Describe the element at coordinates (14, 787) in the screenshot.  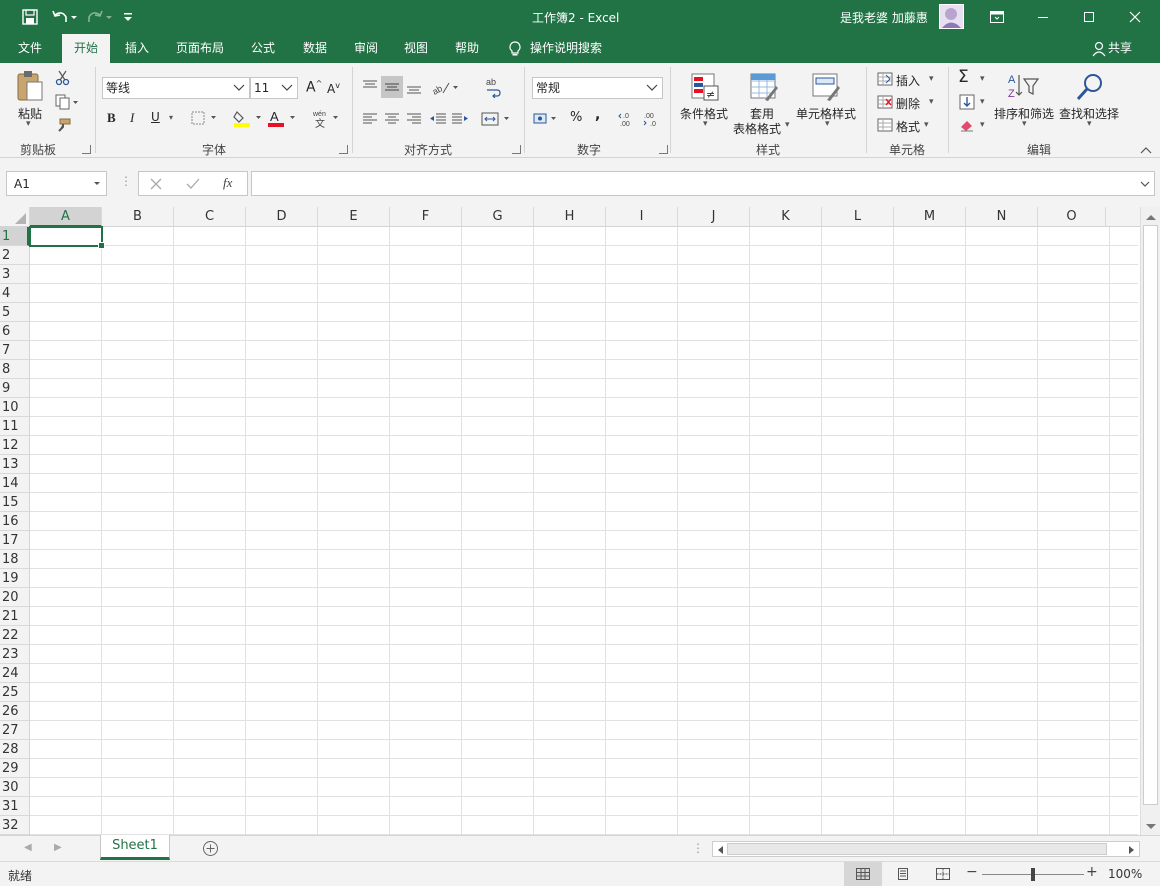
I see `row-header-30: 30` at that location.